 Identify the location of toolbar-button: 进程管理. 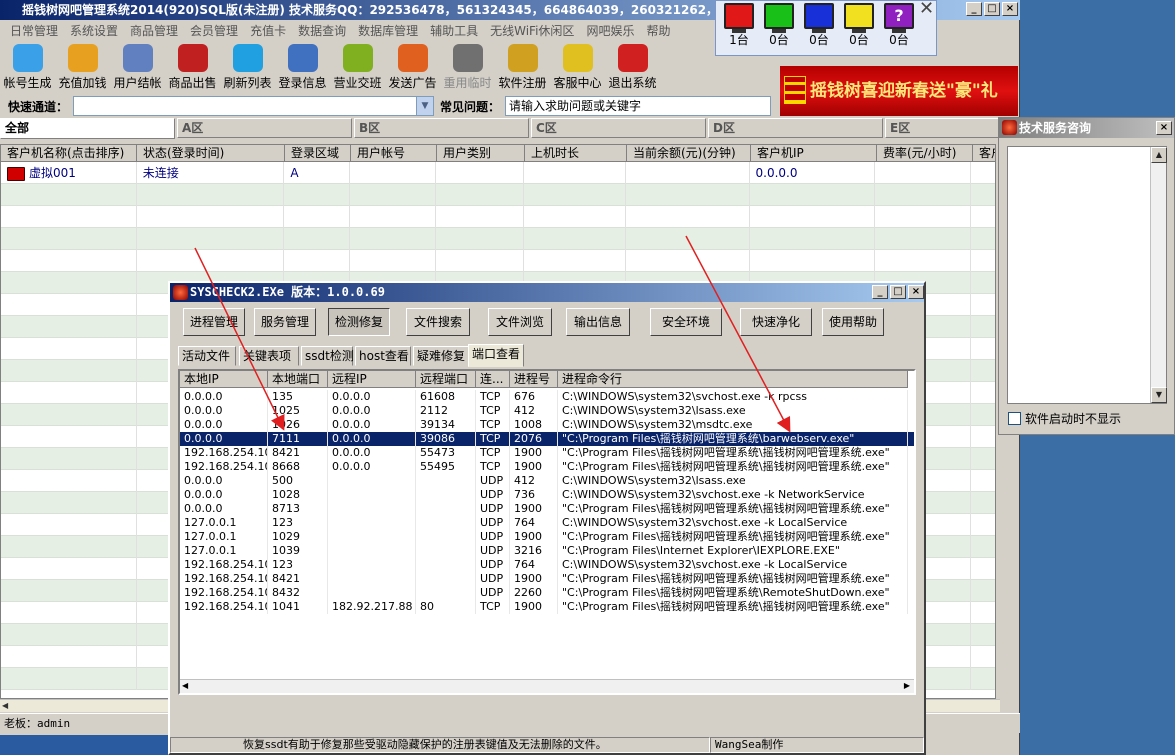
(214, 322).